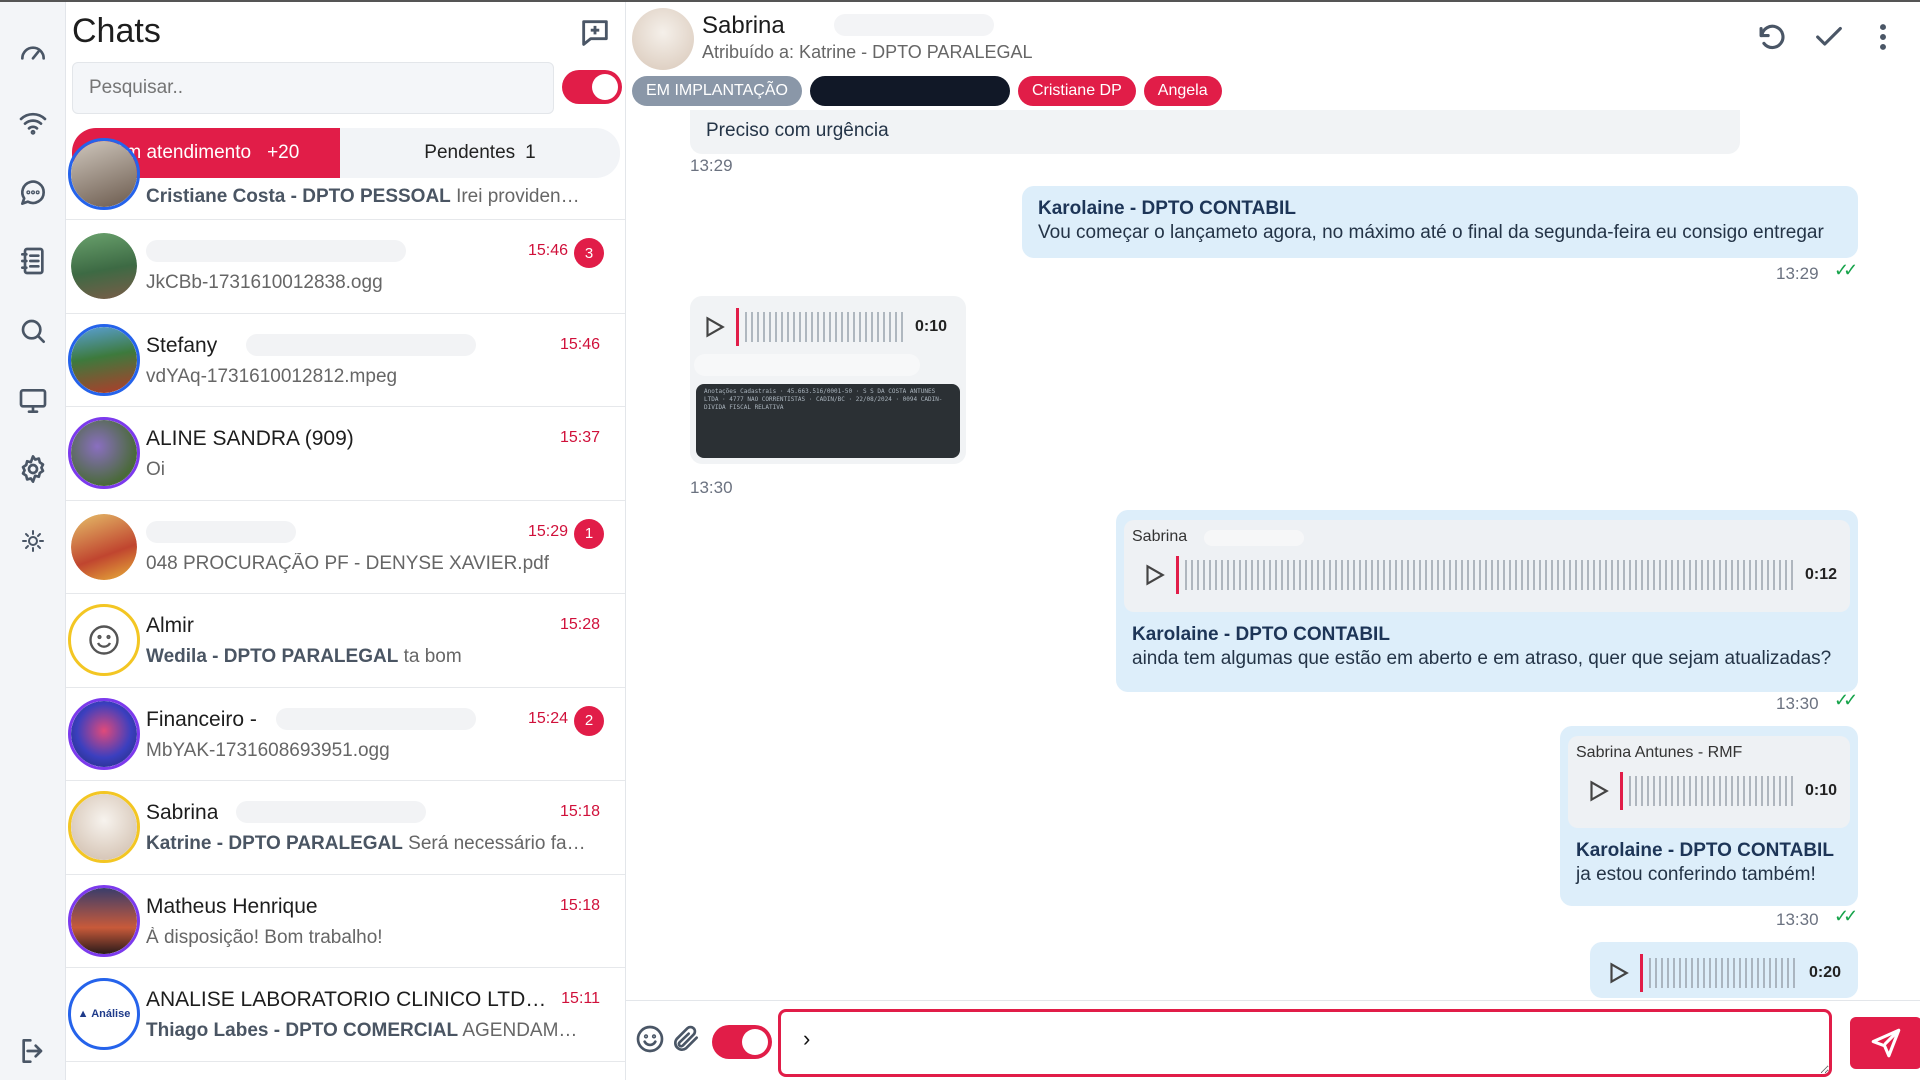 Image resolution: width=1920 pixels, height=1080 pixels. I want to click on message-input: ›, so click(1305, 1043).